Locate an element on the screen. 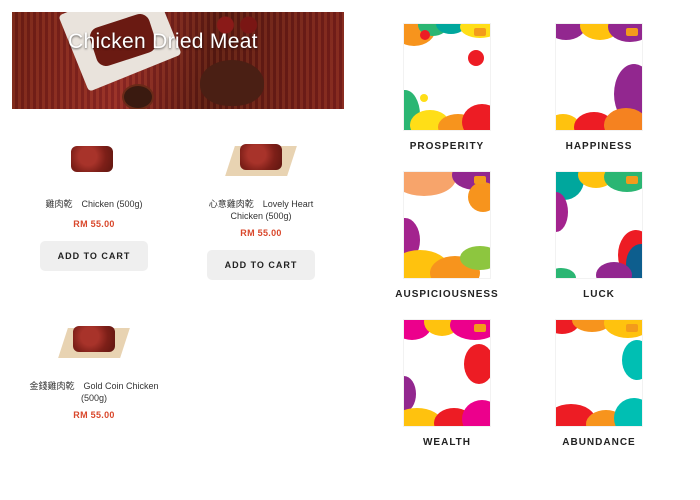 This screenshot has height=500, width=700. greeting-card-luck: LUCK is located at coordinates (599, 236).